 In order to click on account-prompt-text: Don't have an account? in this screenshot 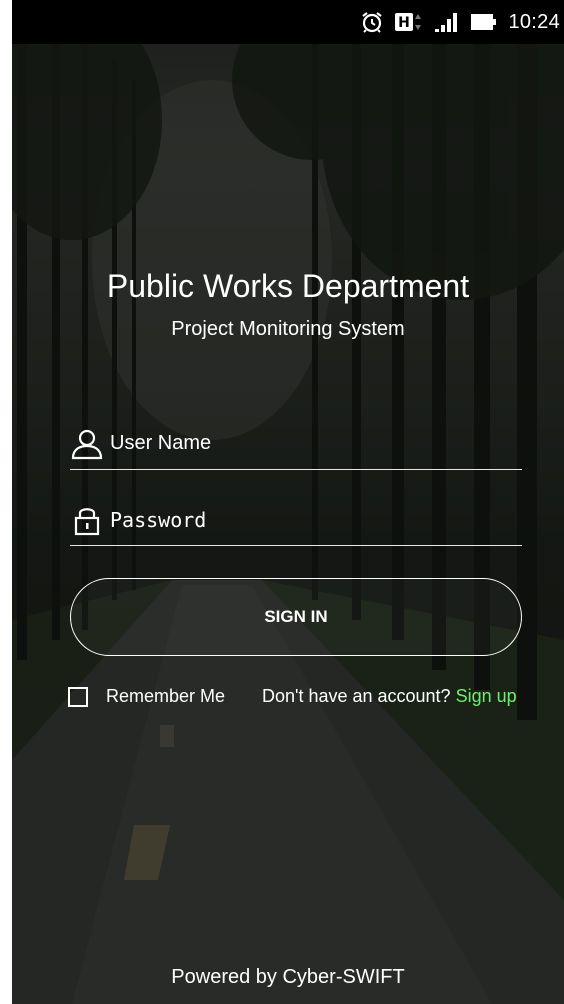, I will do `click(356, 696)`.